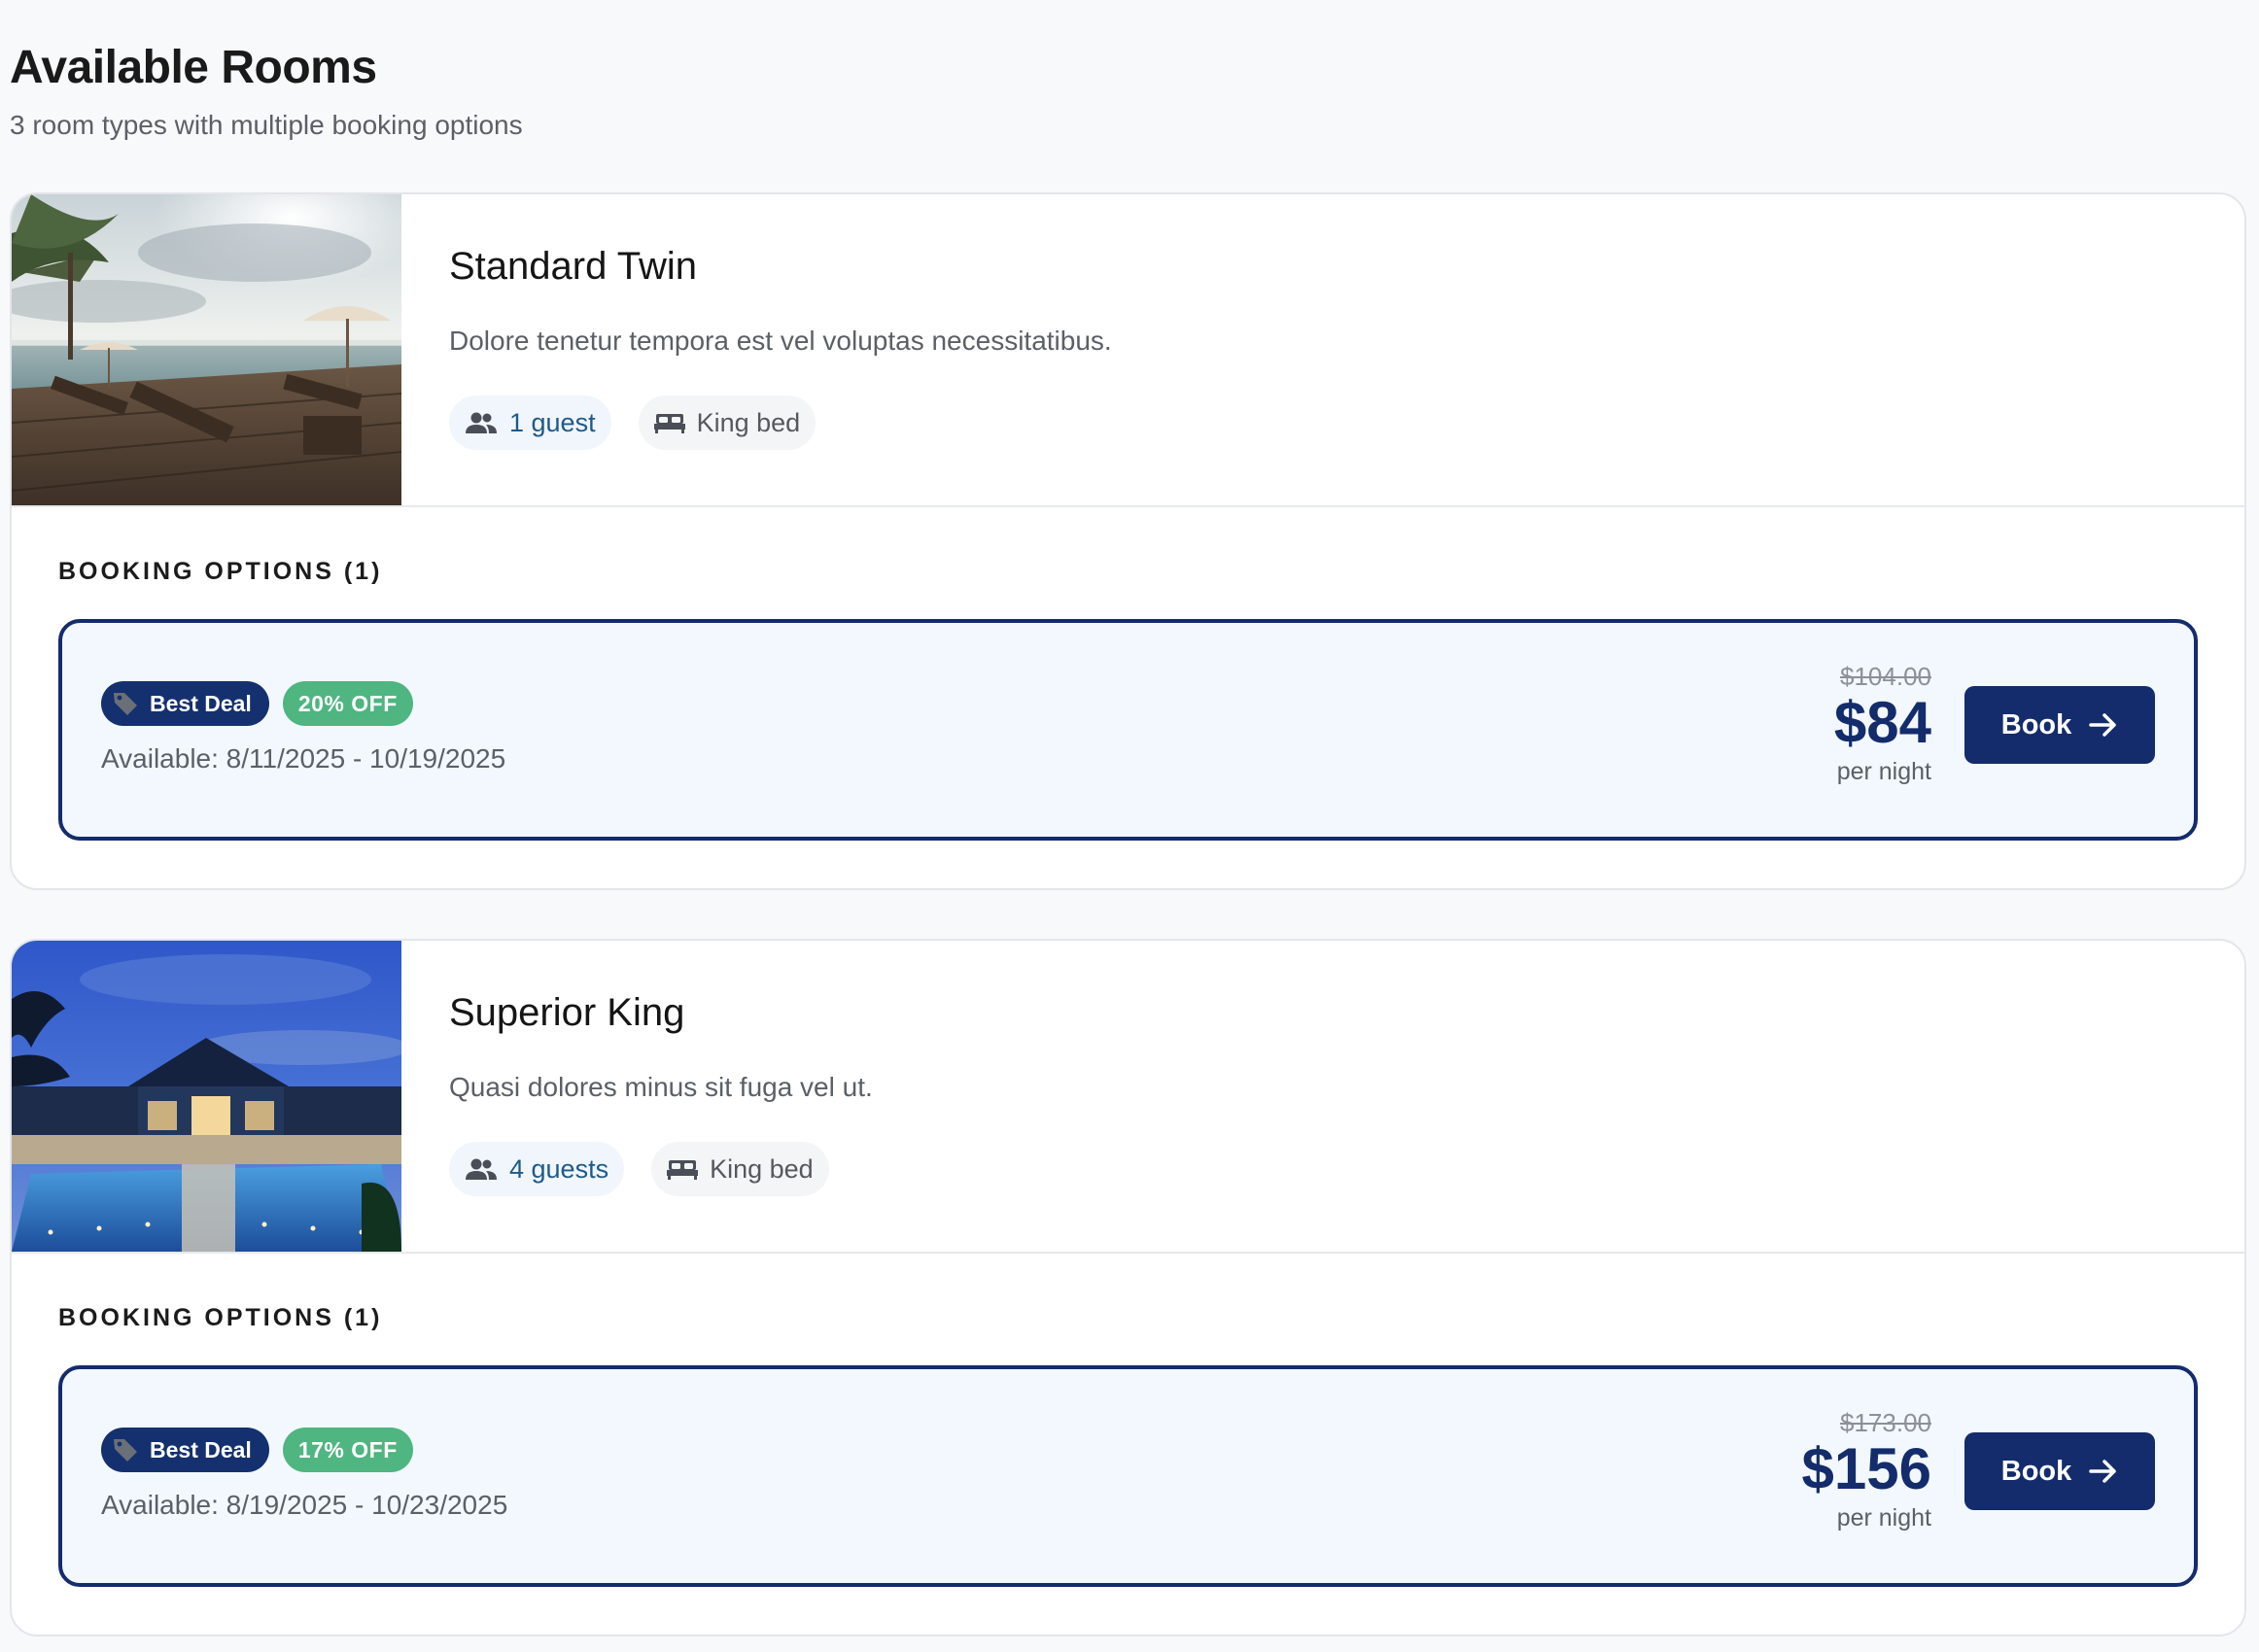  What do you see at coordinates (1882, 723) in the screenshot?
I see `current-price: $84` at bounding box center [1882, 723].